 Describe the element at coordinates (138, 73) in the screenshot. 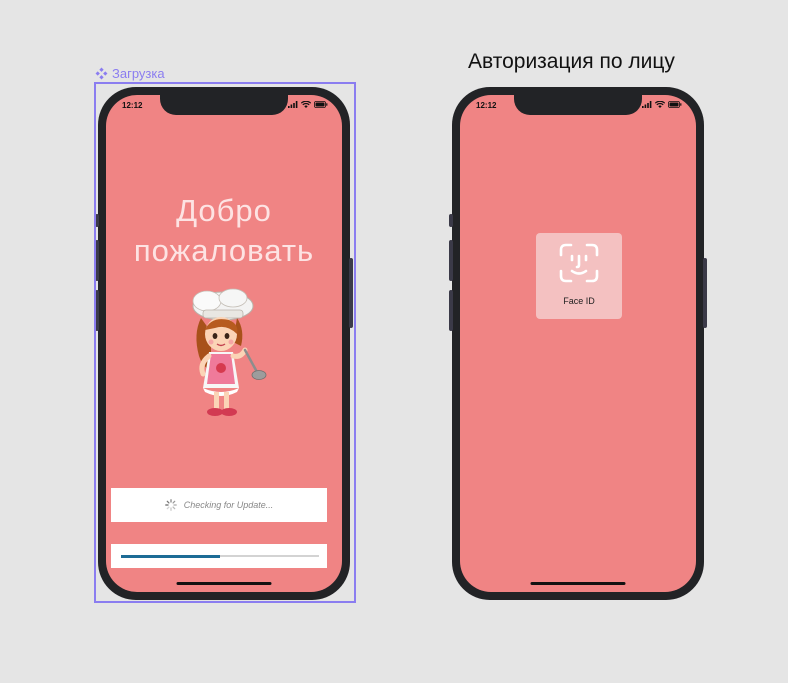

I see `frame-label-text: Загрузка` at that location.